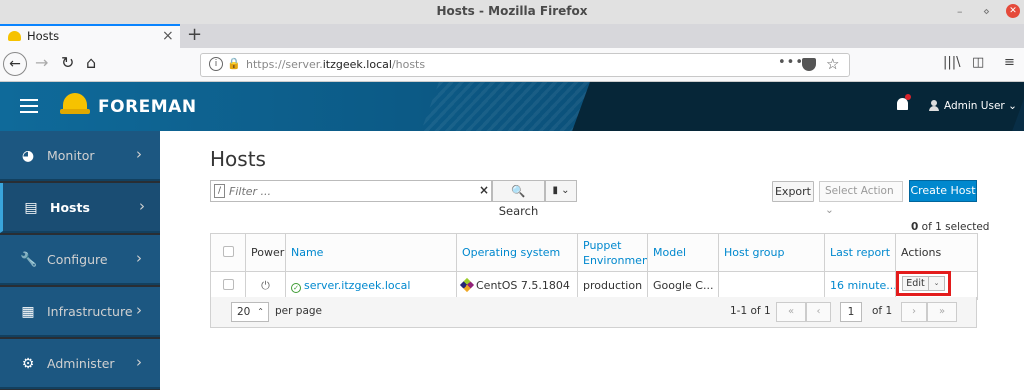 The width and height of the screenshot is (1024, 390). I want to click on centos-icon, so click(467, 285).